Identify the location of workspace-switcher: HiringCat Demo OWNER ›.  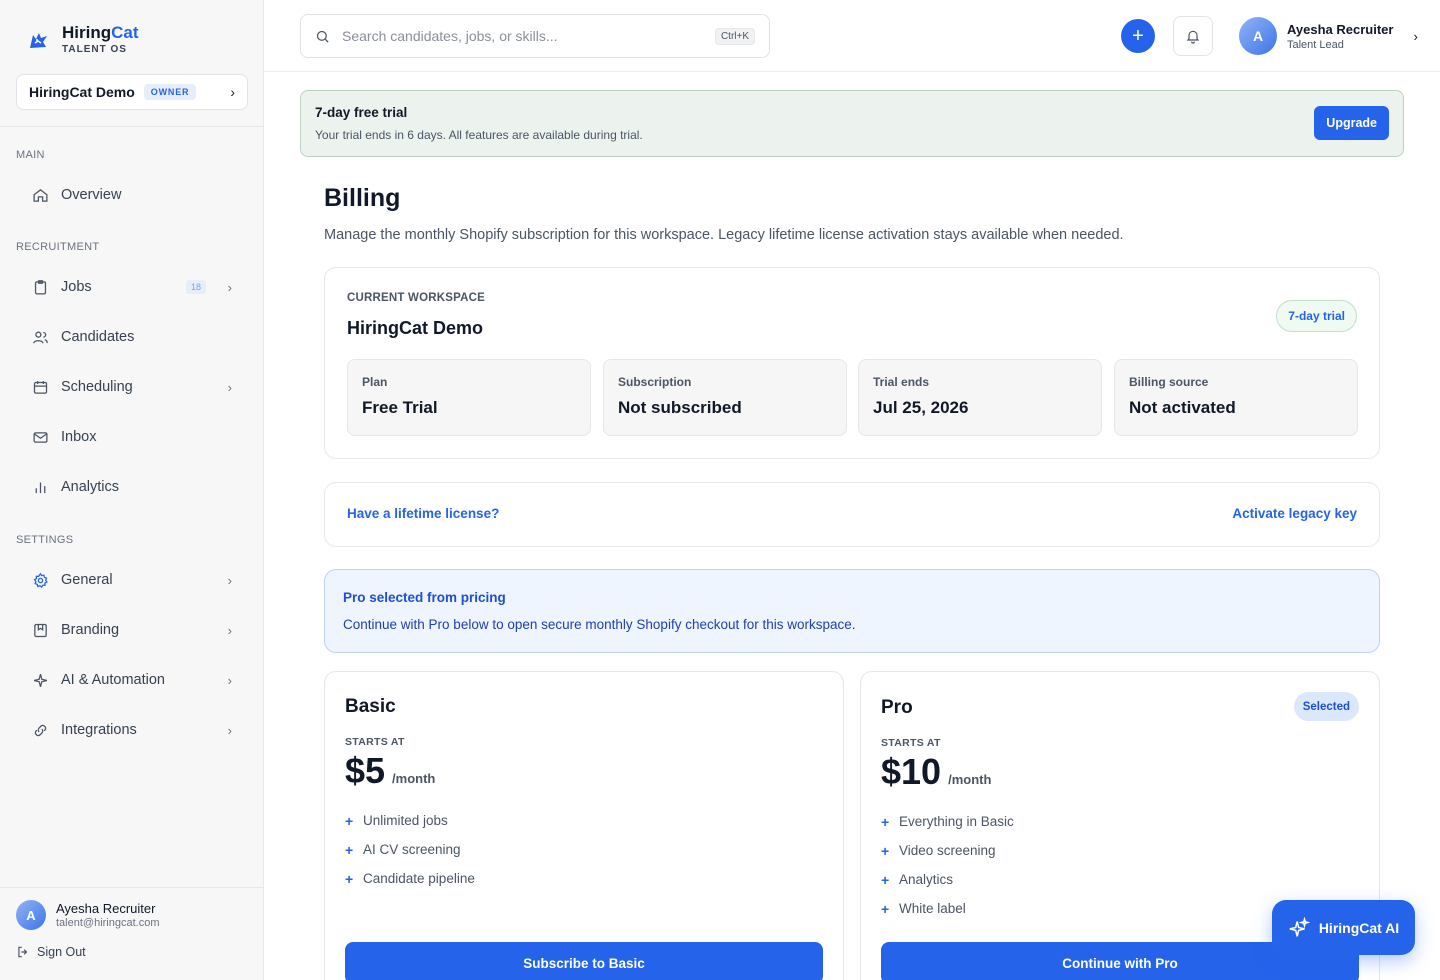
(132, 92).